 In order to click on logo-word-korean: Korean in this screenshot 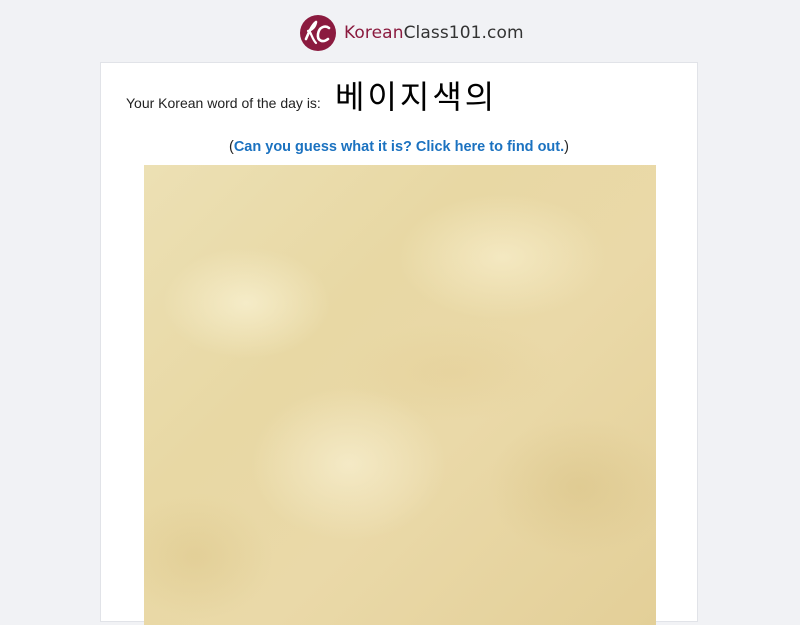, I will do `click(374, 33)`.